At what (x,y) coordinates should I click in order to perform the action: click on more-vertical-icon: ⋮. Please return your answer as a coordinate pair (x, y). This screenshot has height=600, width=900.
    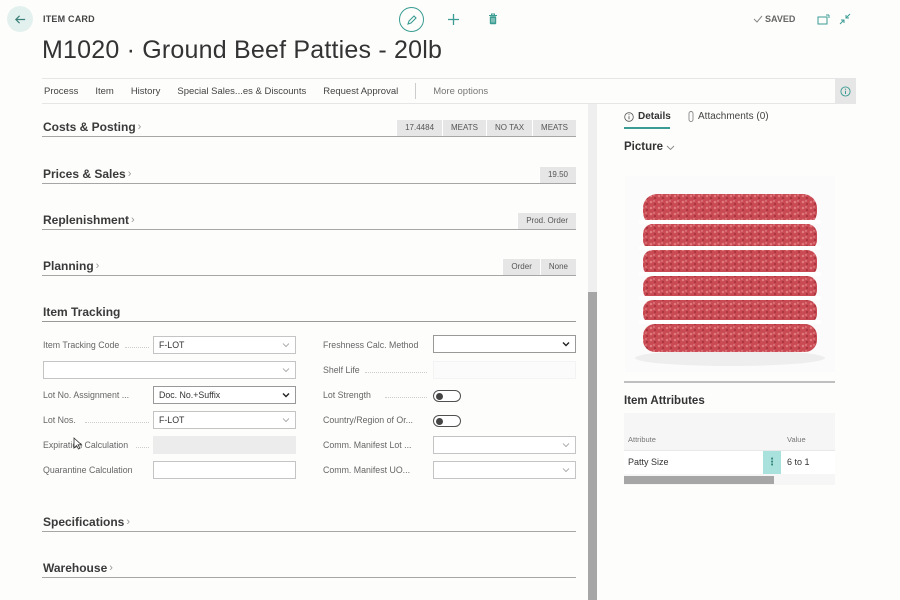
    Looking at the image, I should click on (772, 462).